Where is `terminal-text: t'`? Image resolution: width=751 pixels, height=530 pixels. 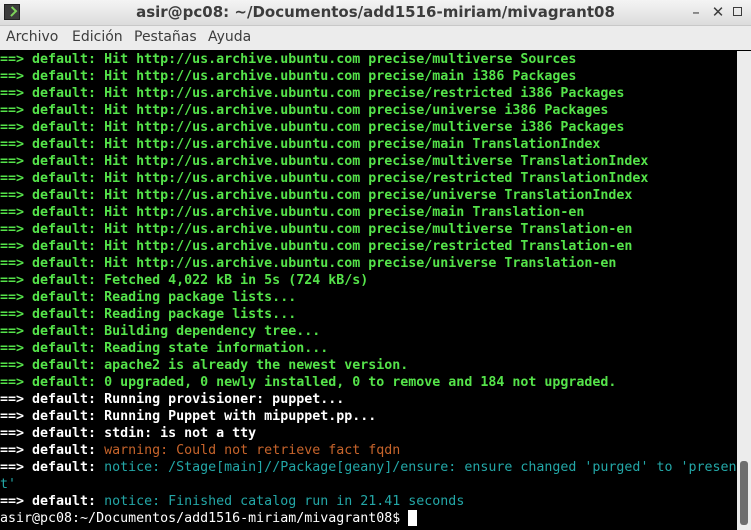
terminal-text: t' is located at coordinates (8, 484).